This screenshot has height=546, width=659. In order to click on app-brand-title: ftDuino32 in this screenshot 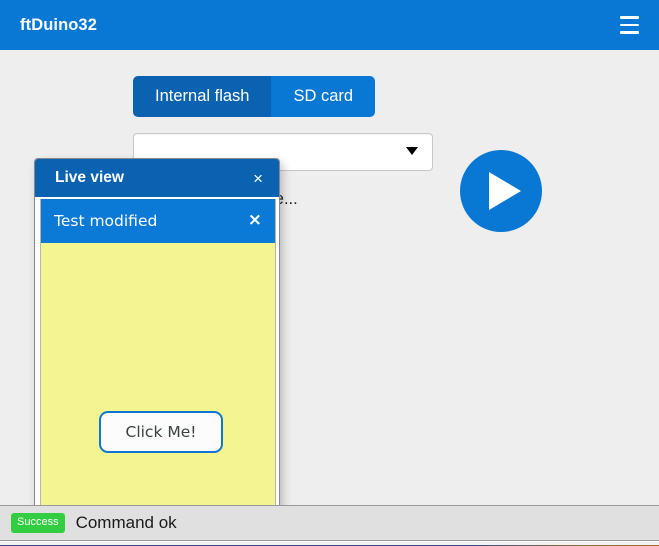, I will do `click(58, 25)`.